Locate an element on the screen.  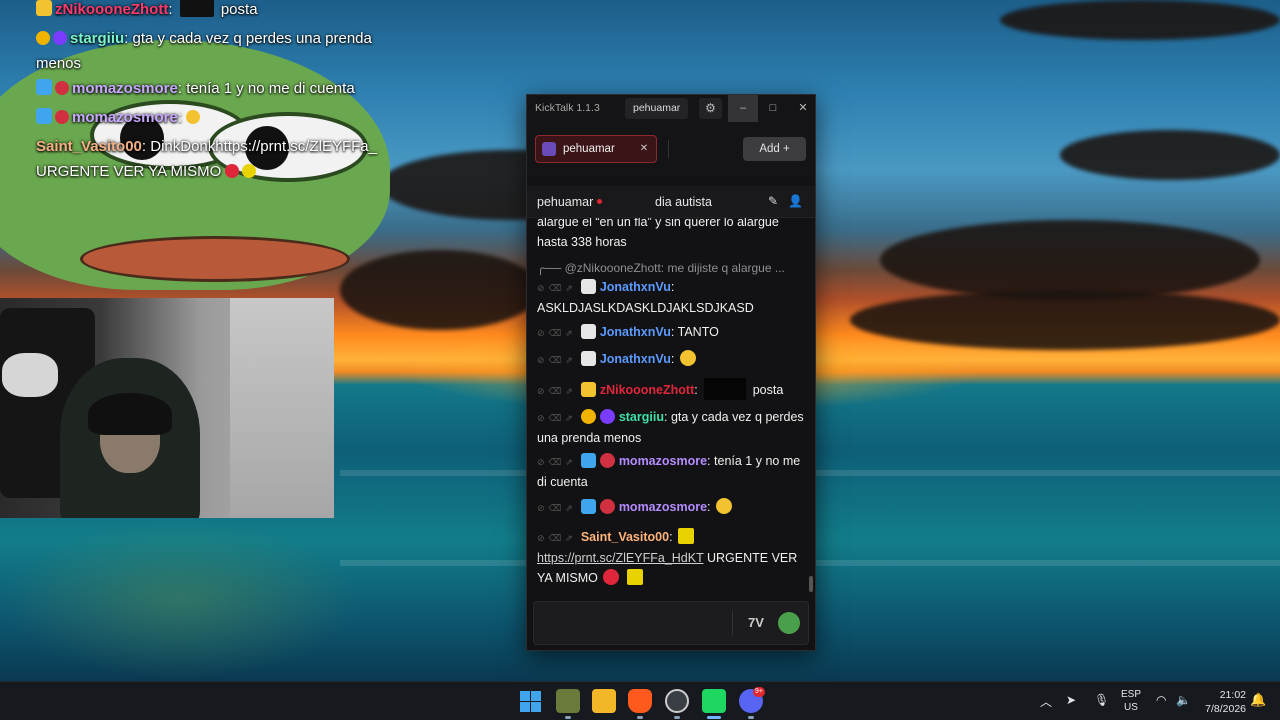
brave-browser-icon is located at coordinates (640, 701).